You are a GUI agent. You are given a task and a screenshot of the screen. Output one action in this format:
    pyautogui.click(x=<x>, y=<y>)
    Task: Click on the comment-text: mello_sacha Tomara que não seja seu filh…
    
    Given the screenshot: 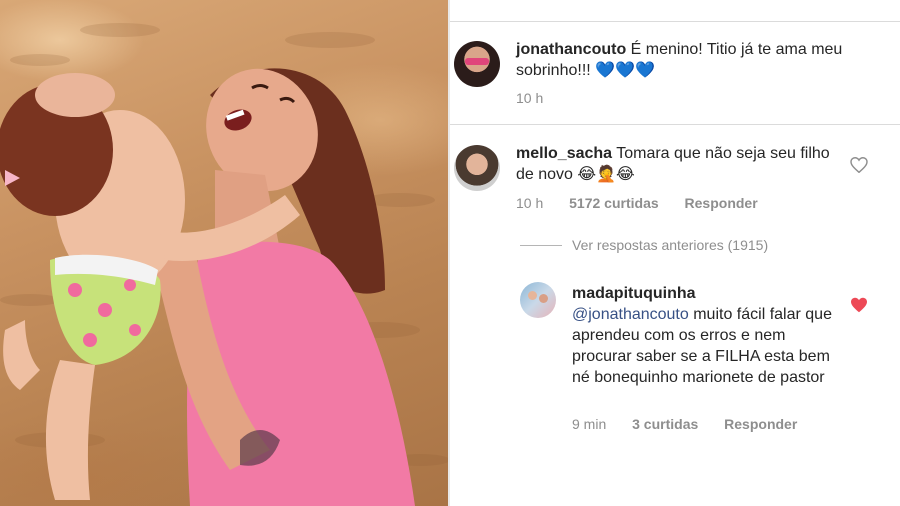 What is the action you would take?
    pyautogui.click(x=676, y=164)
    